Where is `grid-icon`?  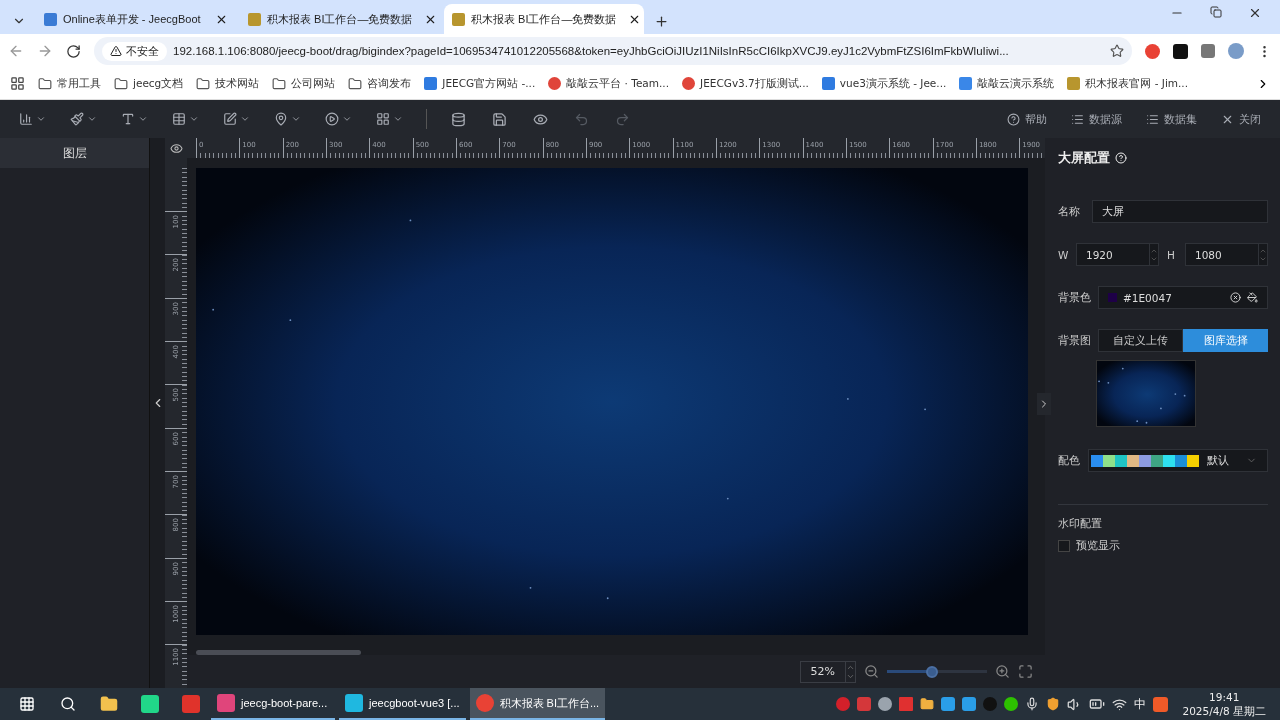
grid-icon is located at coordinates (383, 119).